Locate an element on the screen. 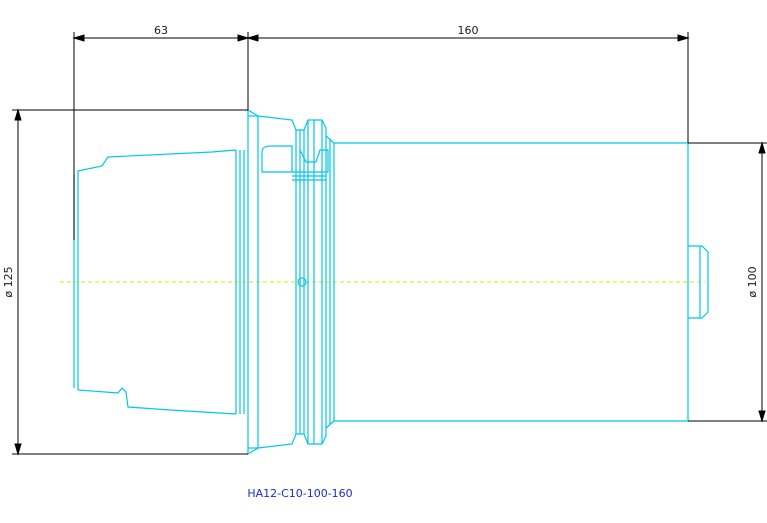 The width and height of the screenshot is (767, 523). dimension-diameter-125: ø 125 is located at coordinates (8, 281).